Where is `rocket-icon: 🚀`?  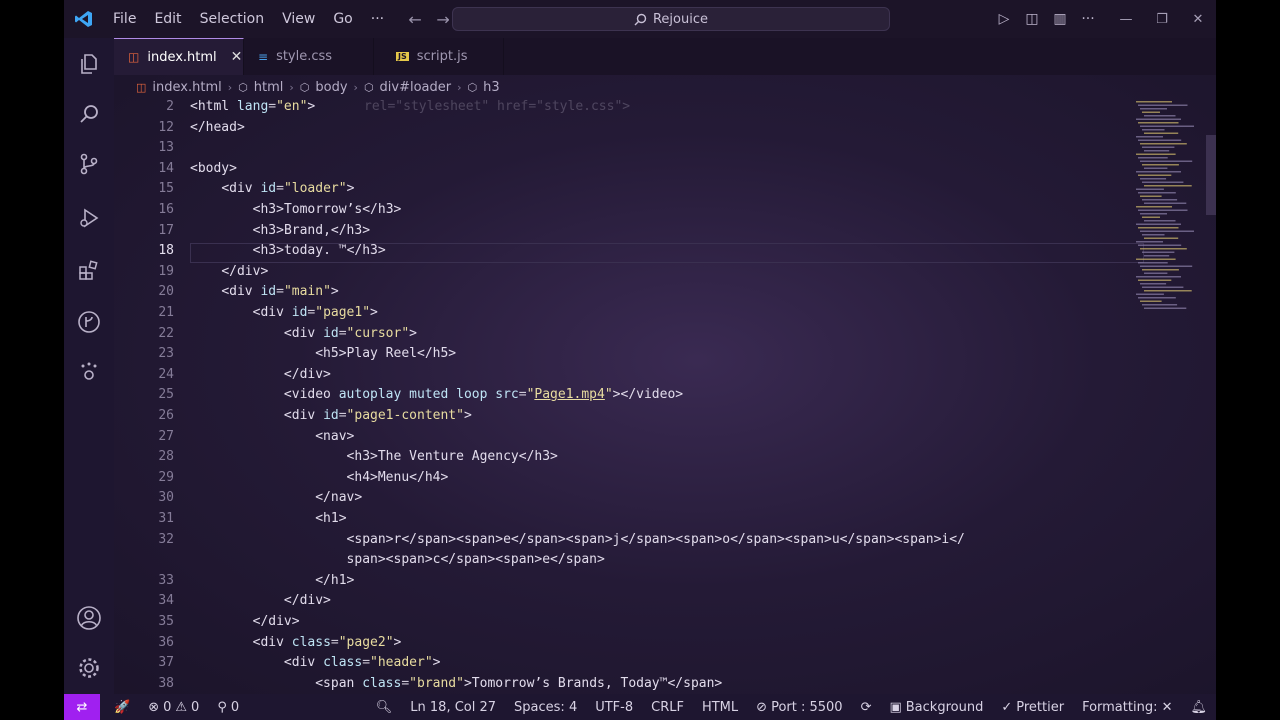
rocket-icon: 🚀 is located at coordinates (119, 707).